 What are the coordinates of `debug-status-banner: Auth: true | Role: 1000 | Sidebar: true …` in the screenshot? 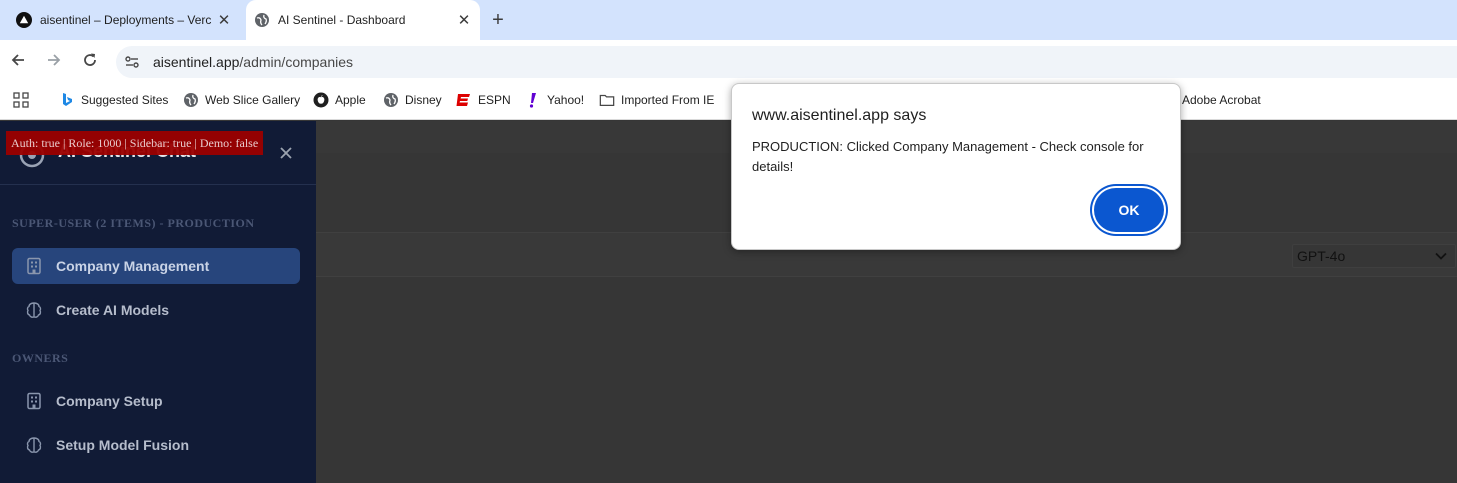 It's located at (135, 143).